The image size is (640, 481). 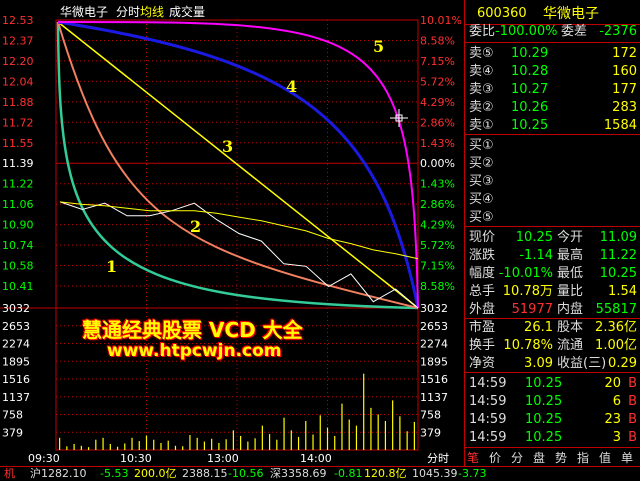 I want to click on sell-price: 10.25, so click(x=530, y=125).